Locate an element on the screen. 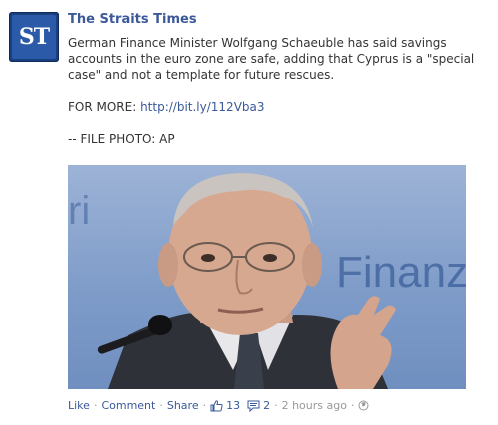  thumbs-up-icon is located at coordinates (216, 405).